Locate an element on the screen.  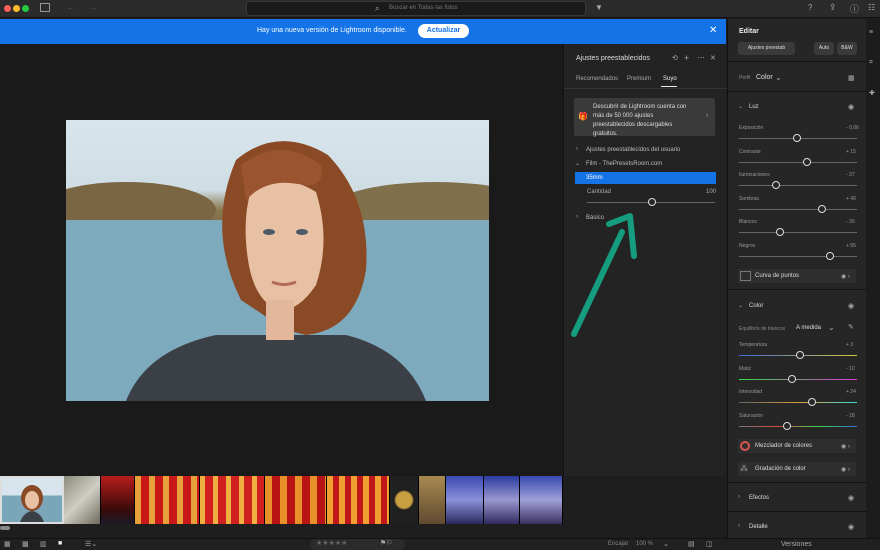
sort-icon: ☰⌄ is located at coordinates (91, 544).